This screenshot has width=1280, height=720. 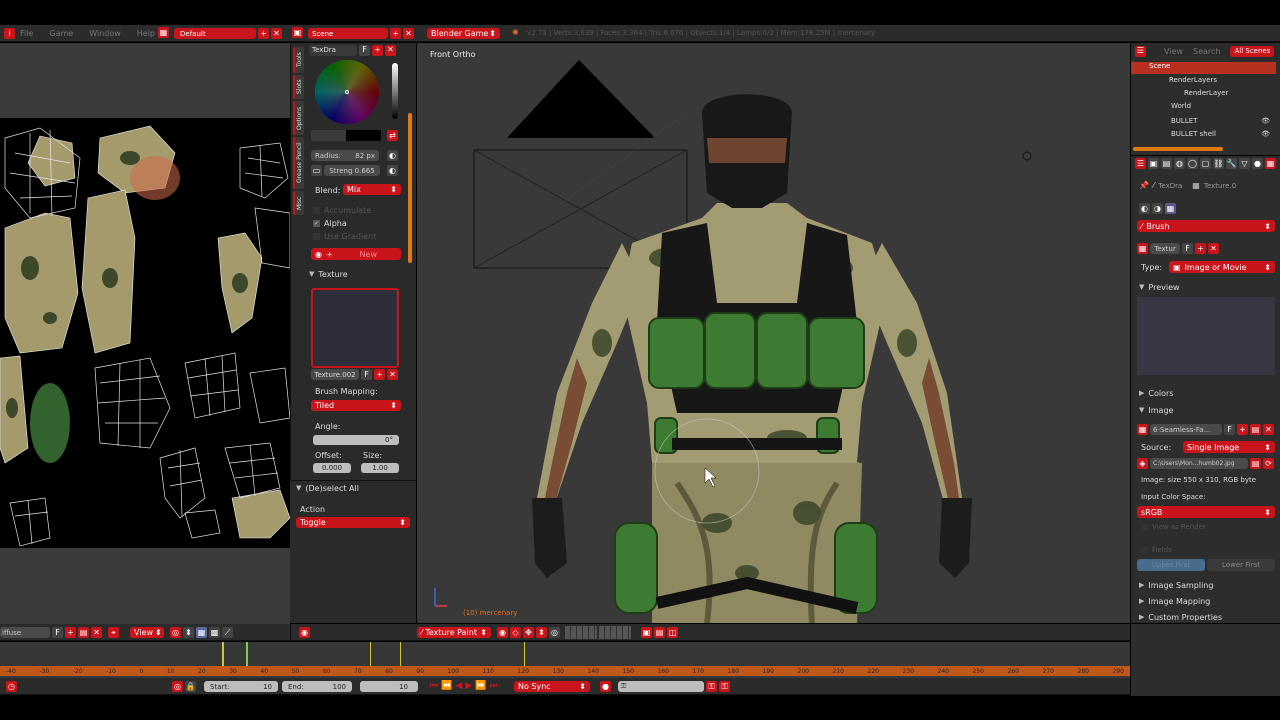 I want to click on swap-colors-icon: ⇄, so click(x=392, y=135).